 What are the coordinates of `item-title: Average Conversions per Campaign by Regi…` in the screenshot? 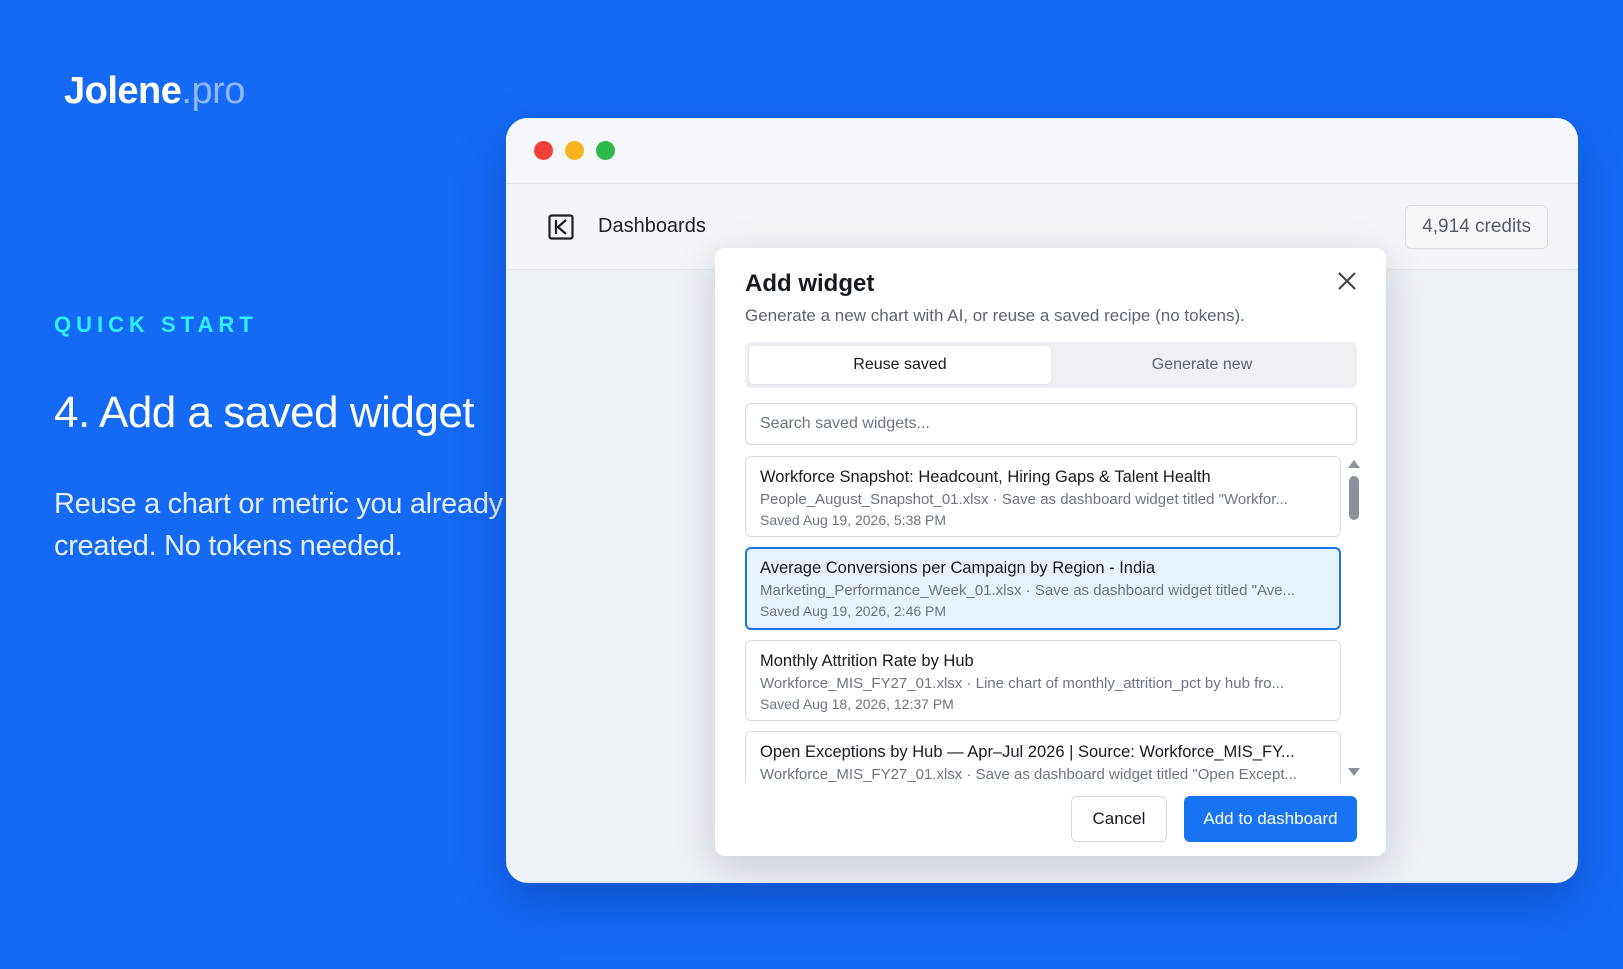 It's located at (958, 568).